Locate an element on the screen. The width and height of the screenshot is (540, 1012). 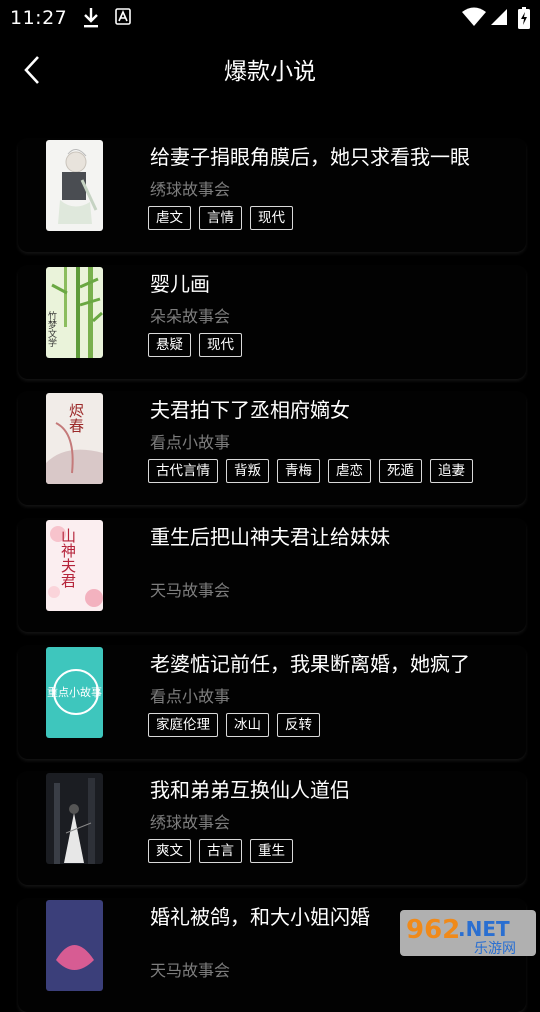
watermark-logo: 962 .NET 乐游网 is located at coordinates (468, 933).